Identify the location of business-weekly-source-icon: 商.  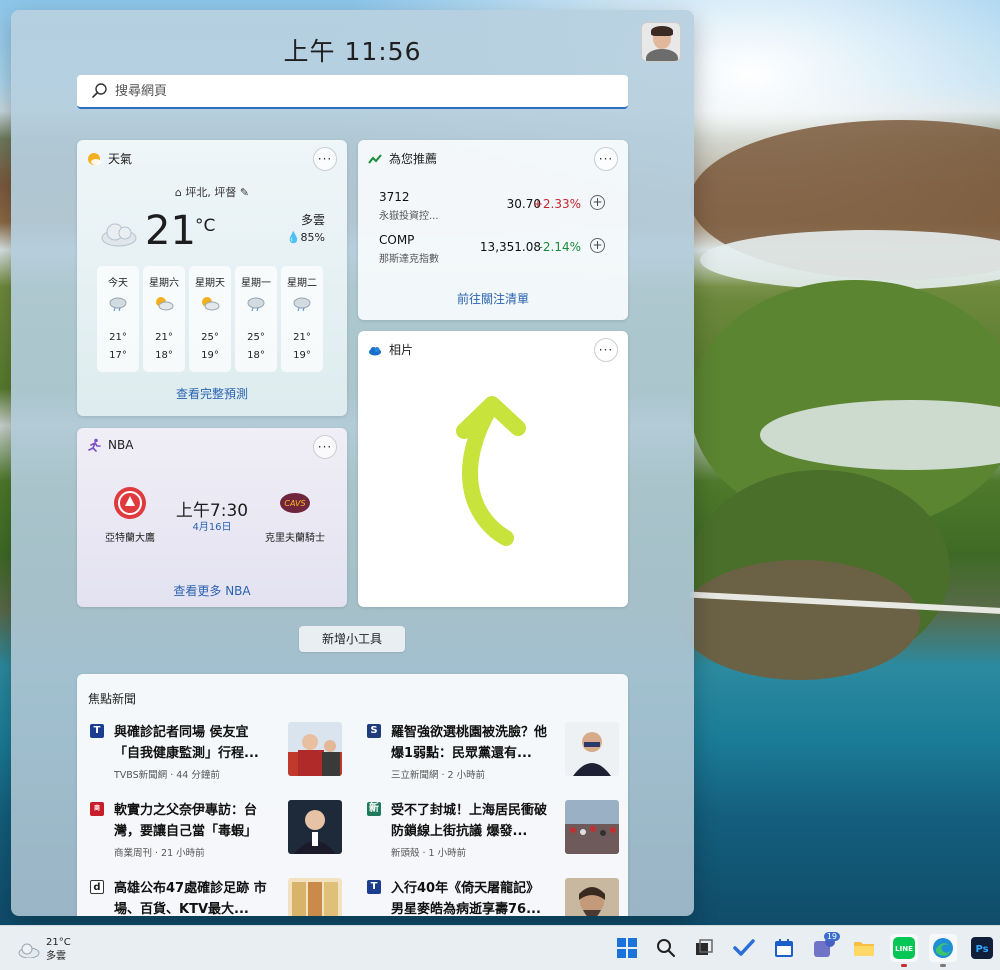
(97, 809).